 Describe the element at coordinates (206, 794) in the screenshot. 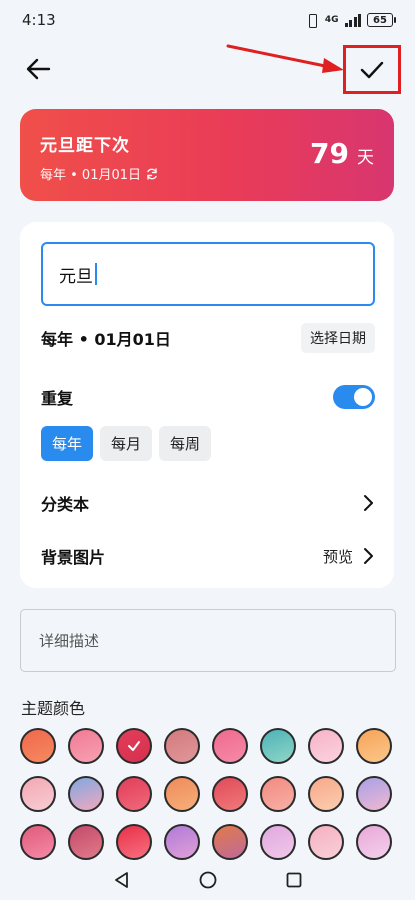

I see `theme-color-grid` at that location.